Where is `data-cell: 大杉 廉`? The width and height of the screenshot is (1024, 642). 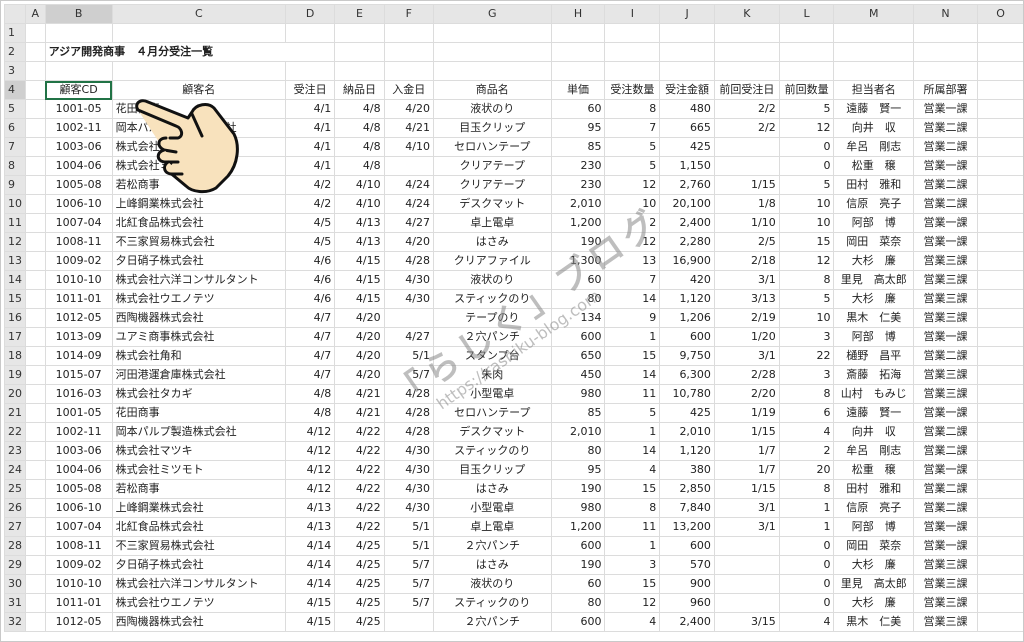
data-cell: 大杉 廉 is located at coordinates (873, 603).